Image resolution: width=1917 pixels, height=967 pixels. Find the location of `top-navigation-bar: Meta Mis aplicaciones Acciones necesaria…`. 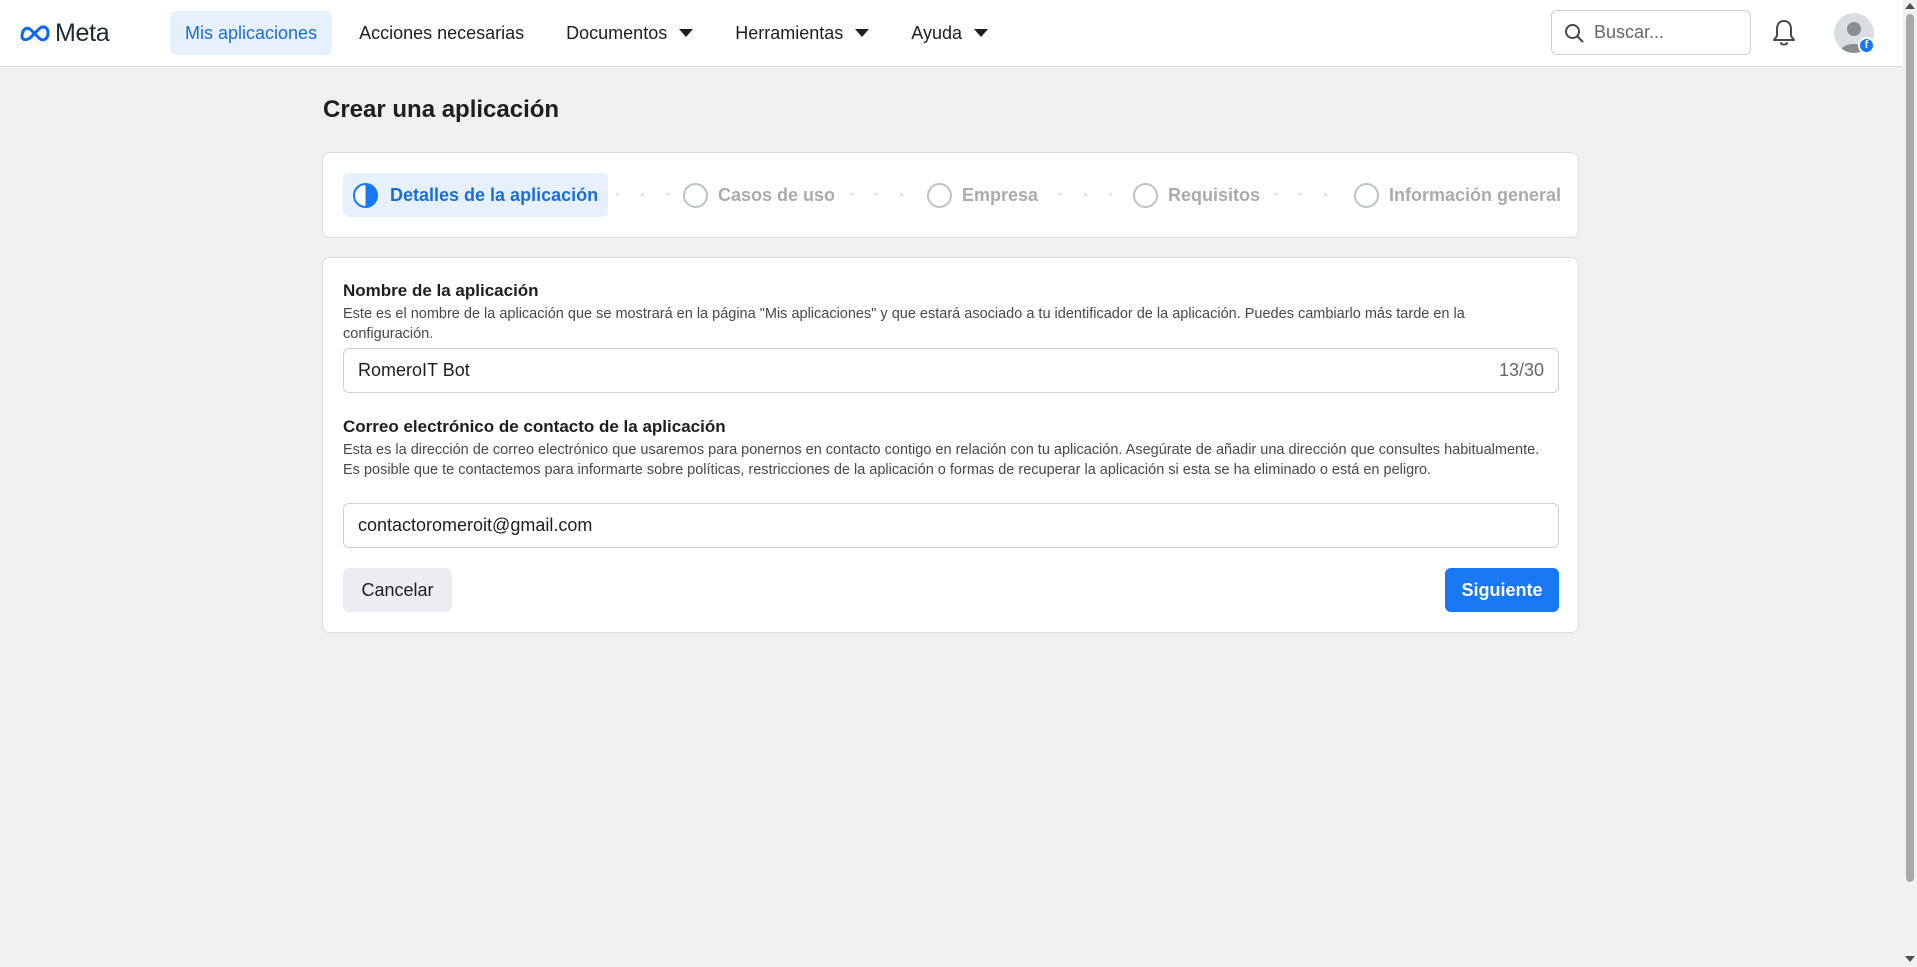

top-navigation-bar: Meta Mis aplicaciones Acciones necesaria… is located at coordinates (951, 33).